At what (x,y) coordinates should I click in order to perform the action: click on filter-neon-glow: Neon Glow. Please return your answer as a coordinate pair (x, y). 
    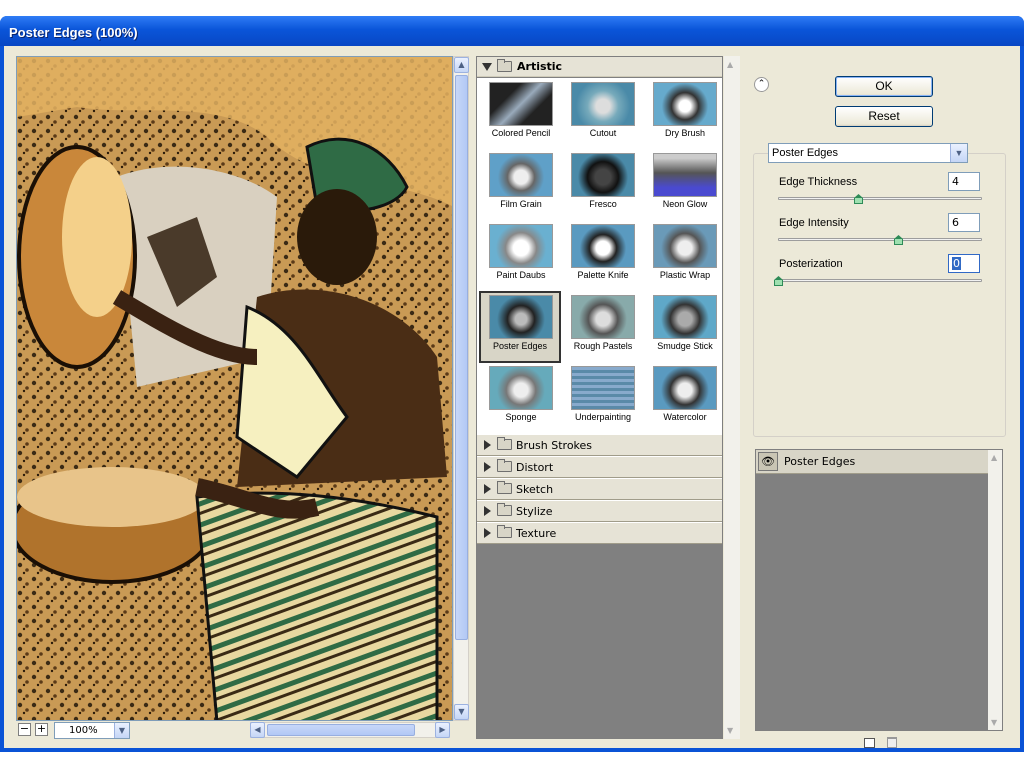
    Looking at the image, I should click on (685, 186).